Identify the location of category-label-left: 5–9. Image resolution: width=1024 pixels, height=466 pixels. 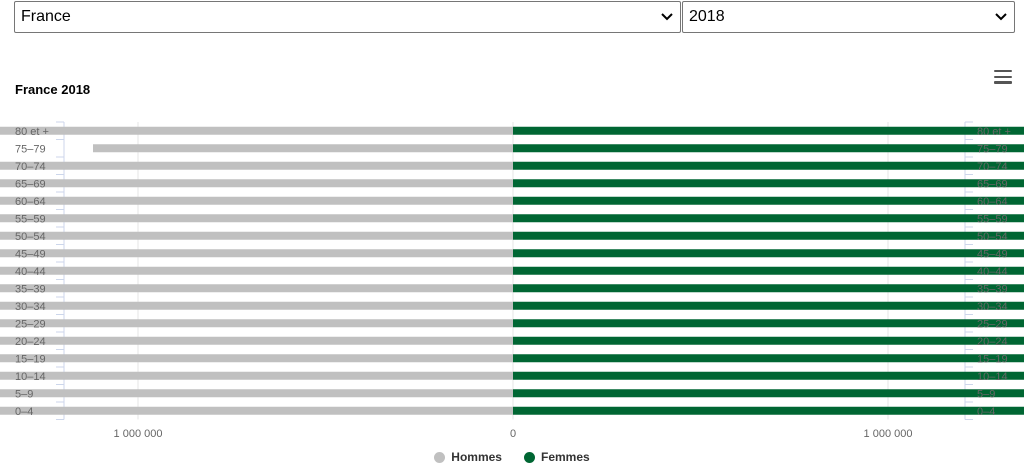
(24, 394).